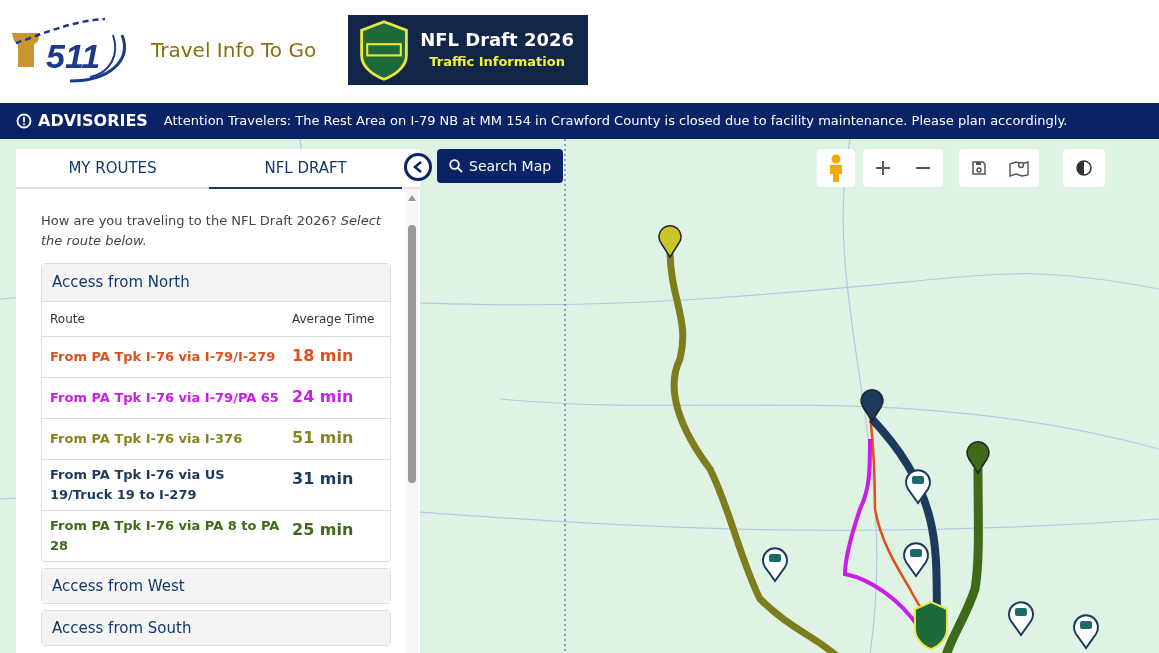 The height and width of the screenshot is (653, 1159). I want to click on search-icon, so click(456, 166).